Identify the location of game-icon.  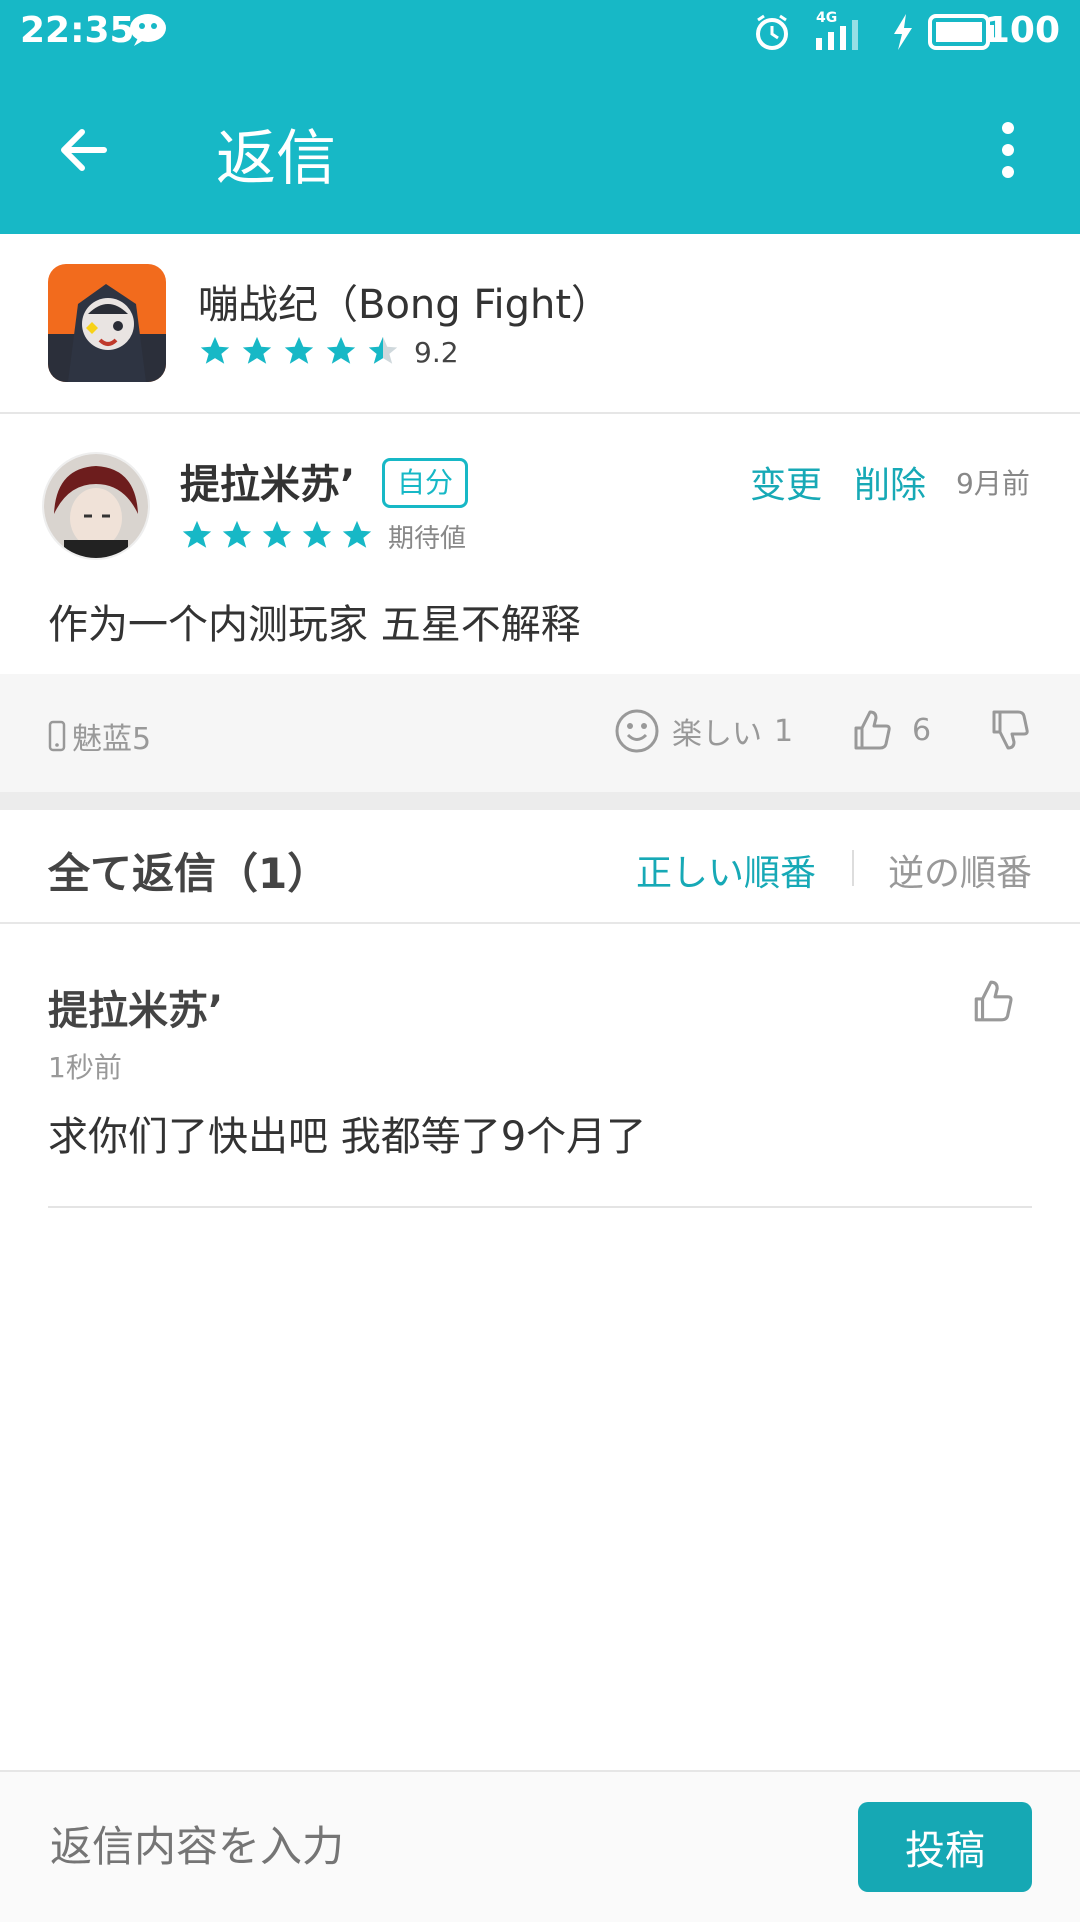
(107, 323).